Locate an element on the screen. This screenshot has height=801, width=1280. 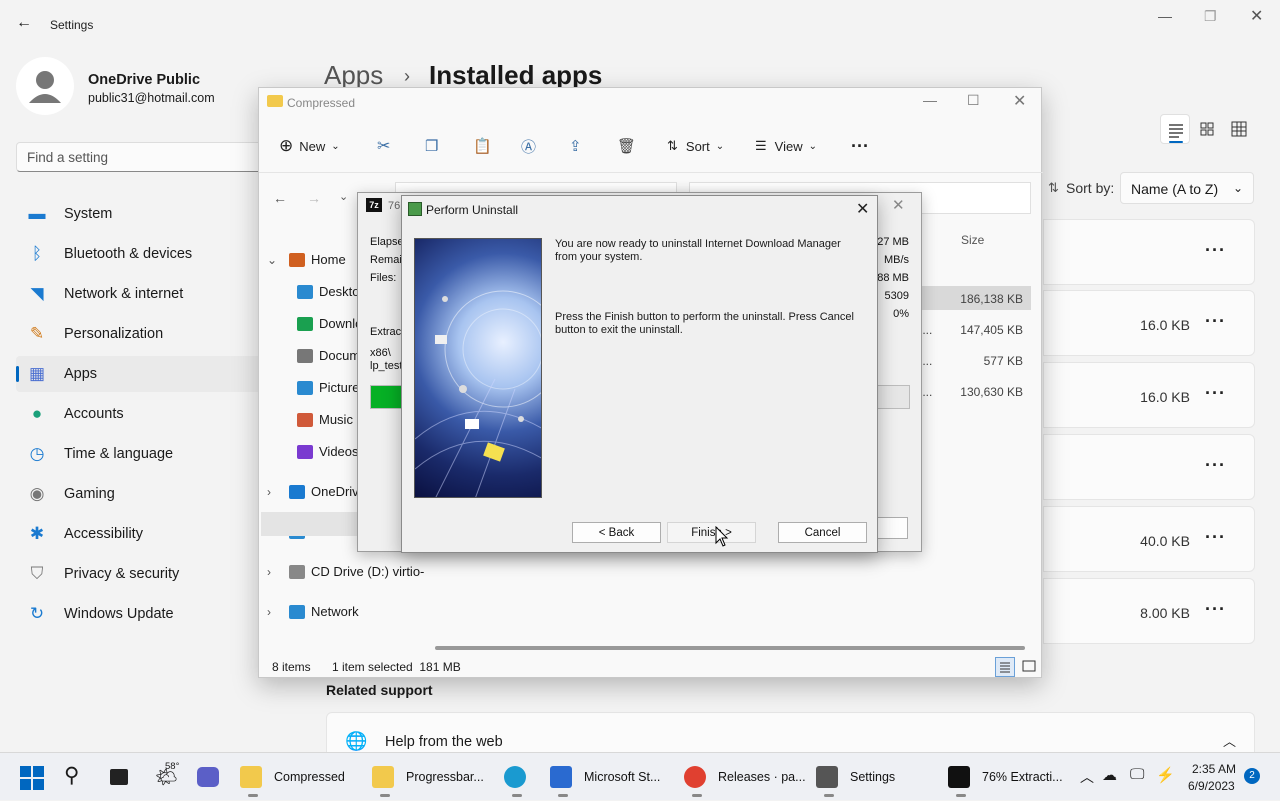
sort-dropdown: Name (A to Z) ⌄ is located at coordinates (1187, 188).